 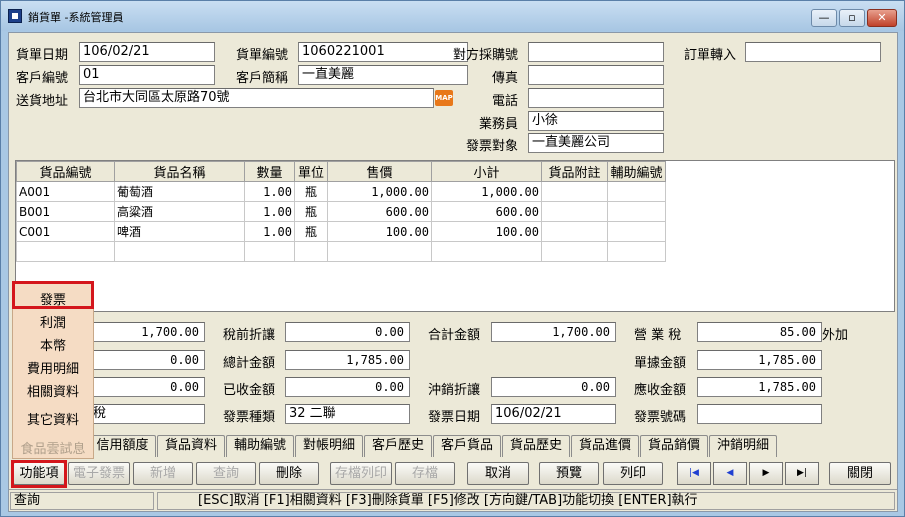 I want to click on total-left-1: 1,700.00, so click(x=147, y=332).